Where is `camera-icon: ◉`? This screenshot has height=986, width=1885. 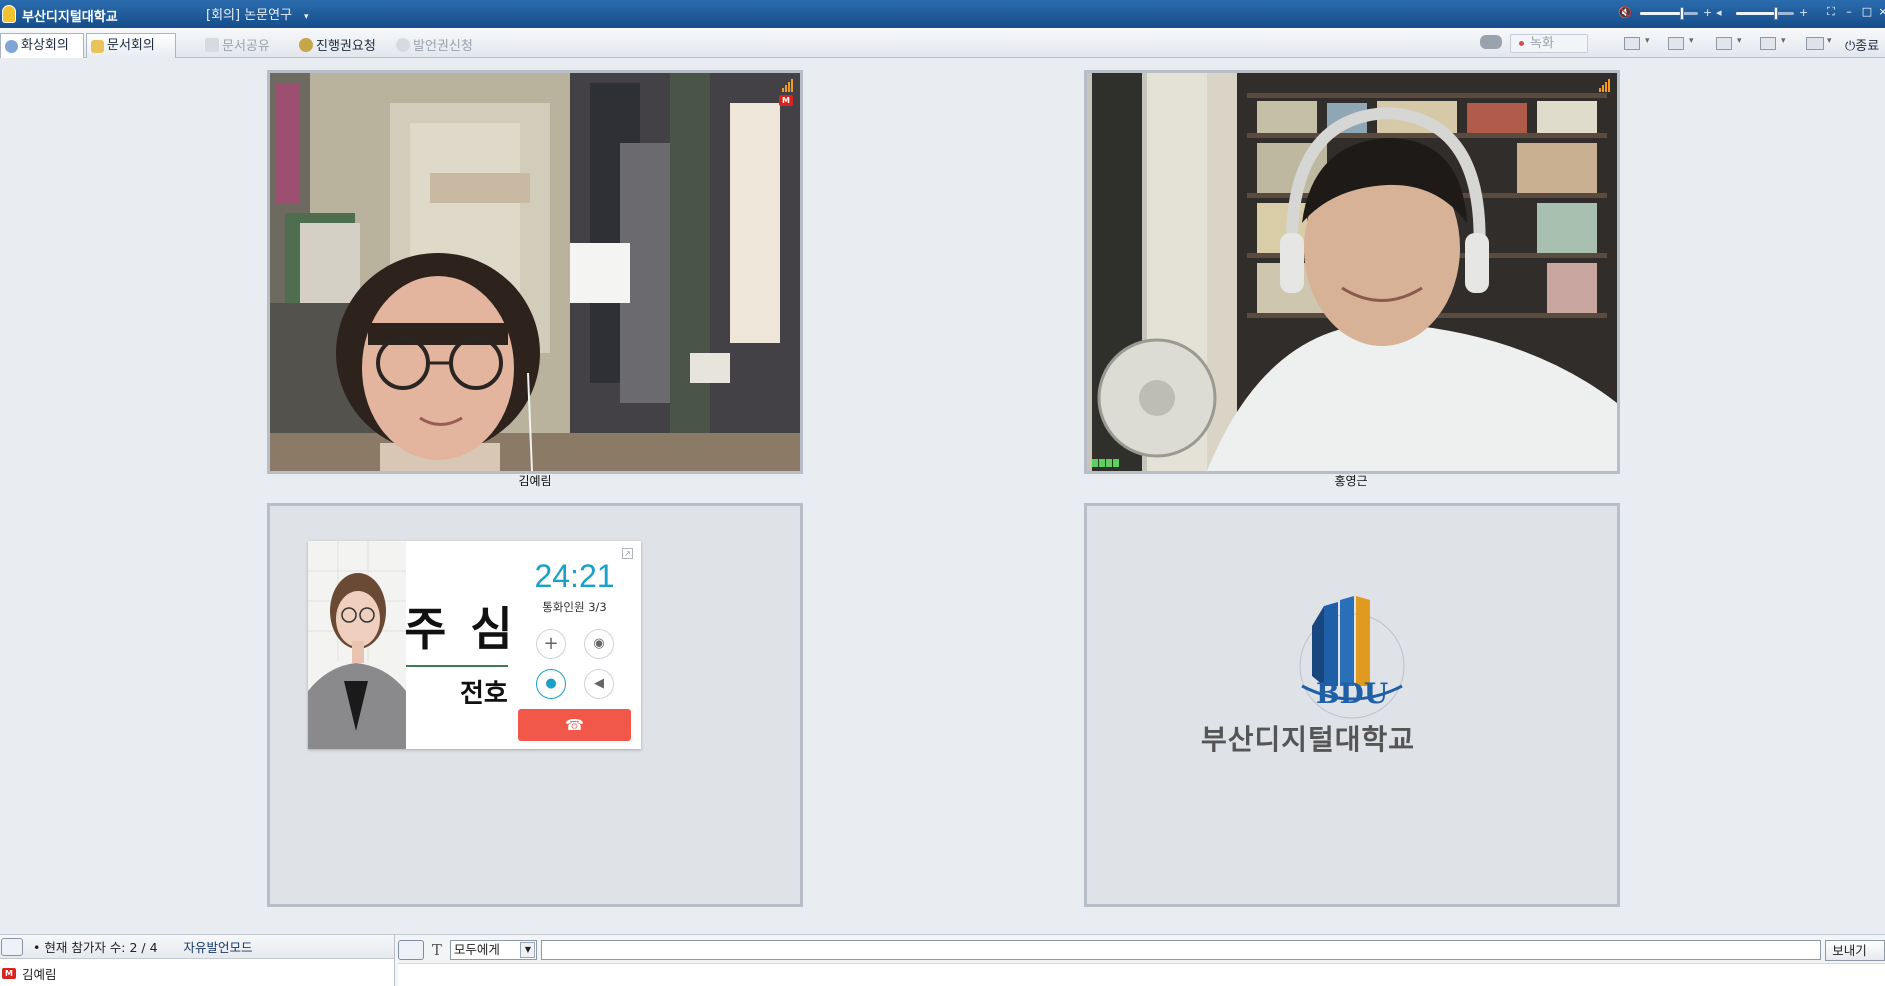 camera-icon: ◉ is located at coordinates (599, 643).